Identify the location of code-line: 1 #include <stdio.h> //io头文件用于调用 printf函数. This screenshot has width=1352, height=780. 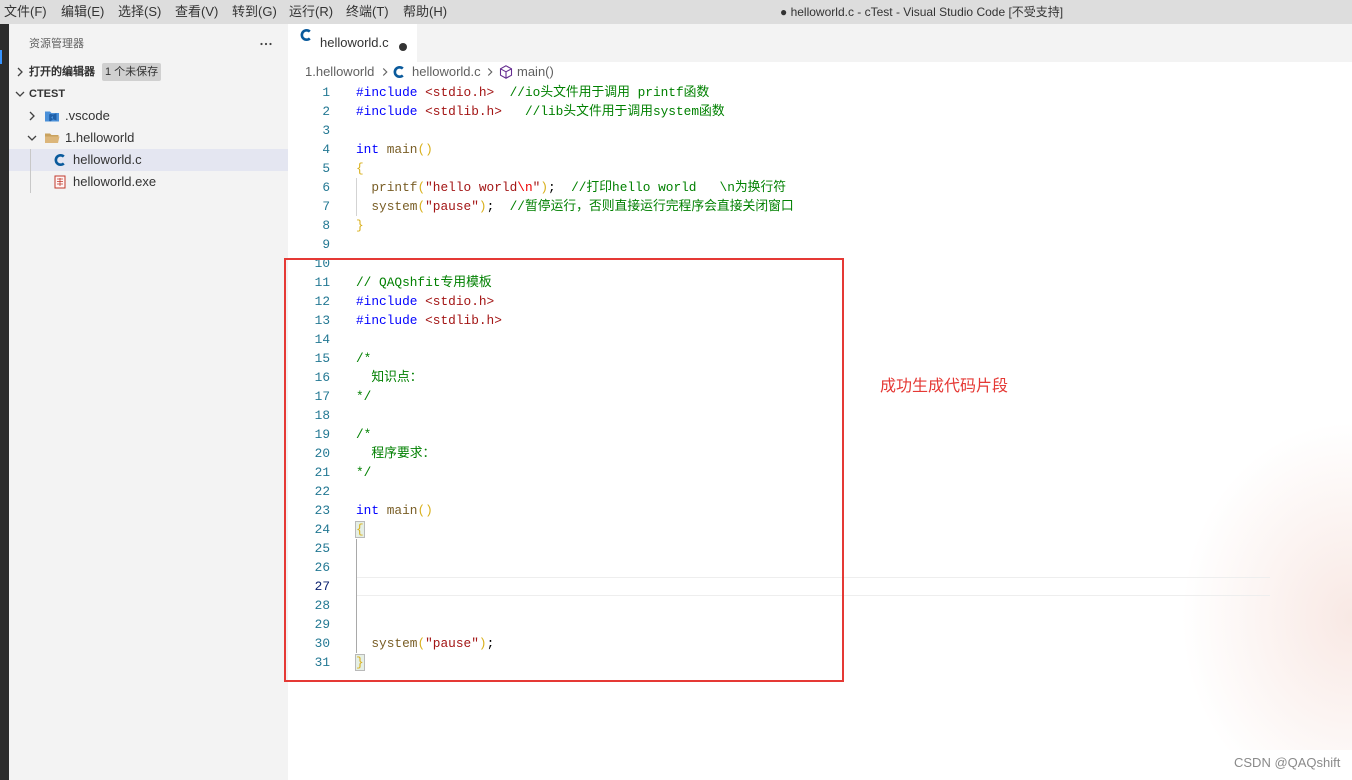
(820, 92).